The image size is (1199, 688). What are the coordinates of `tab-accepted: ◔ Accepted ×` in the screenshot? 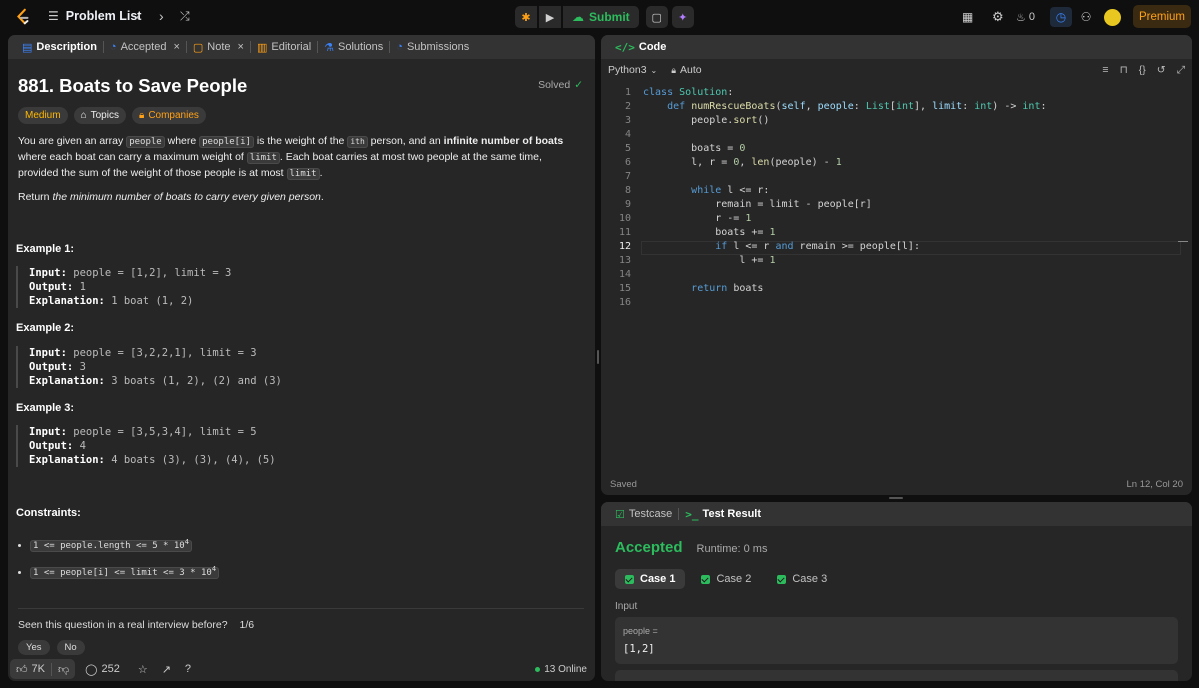 It's located at (145, 47).